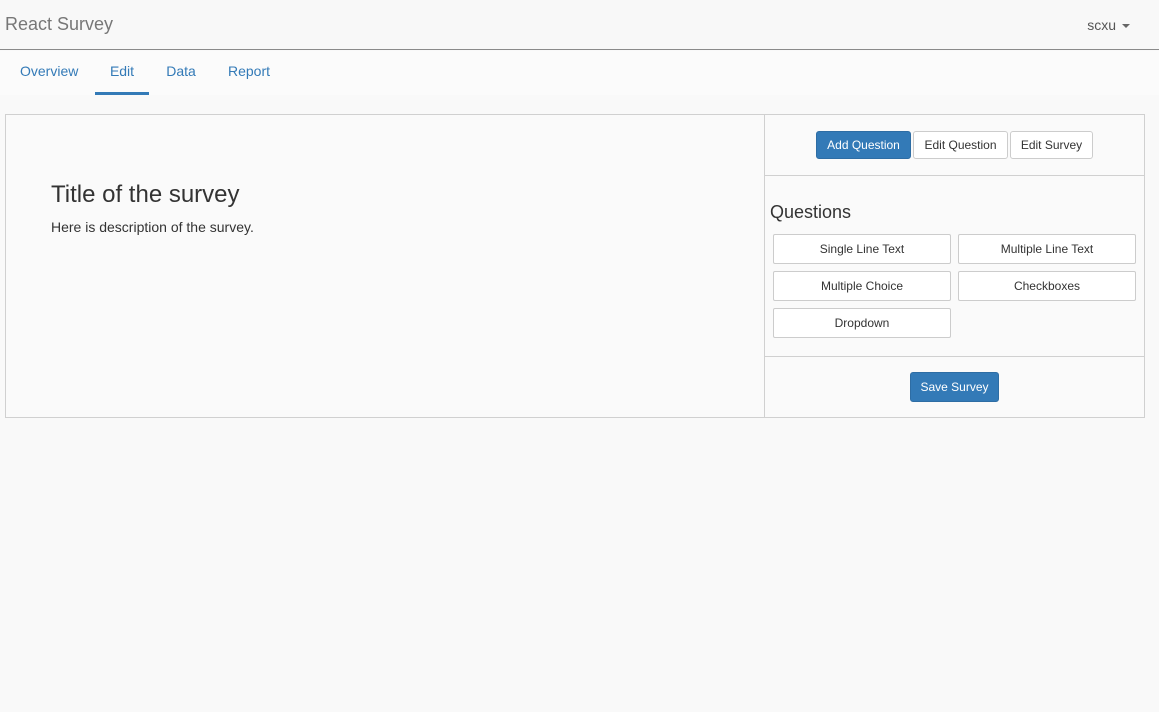 This screenshot has width=1159, height=712. What do you see at coordinates (579, 25) in the screenshot?
I see `navbar: React Survey scxu` at bounding box center [579, 25].